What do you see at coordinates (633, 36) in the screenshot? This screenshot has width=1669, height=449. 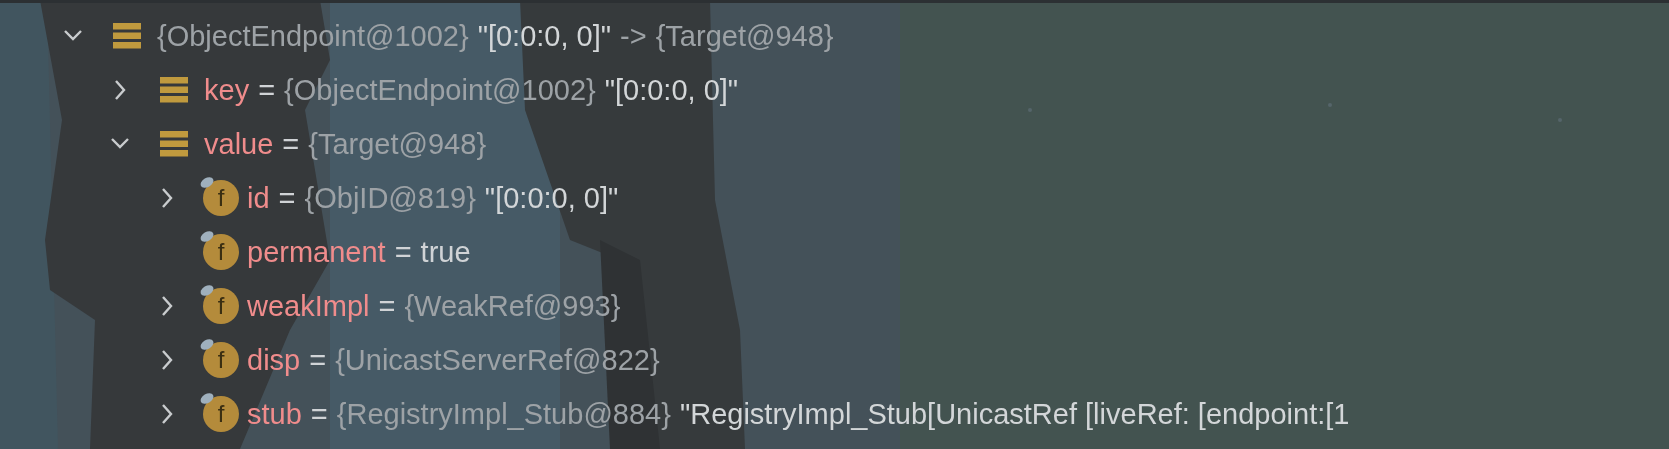 I see `mapping-arrow: ->` at bounding box center [633, 36].